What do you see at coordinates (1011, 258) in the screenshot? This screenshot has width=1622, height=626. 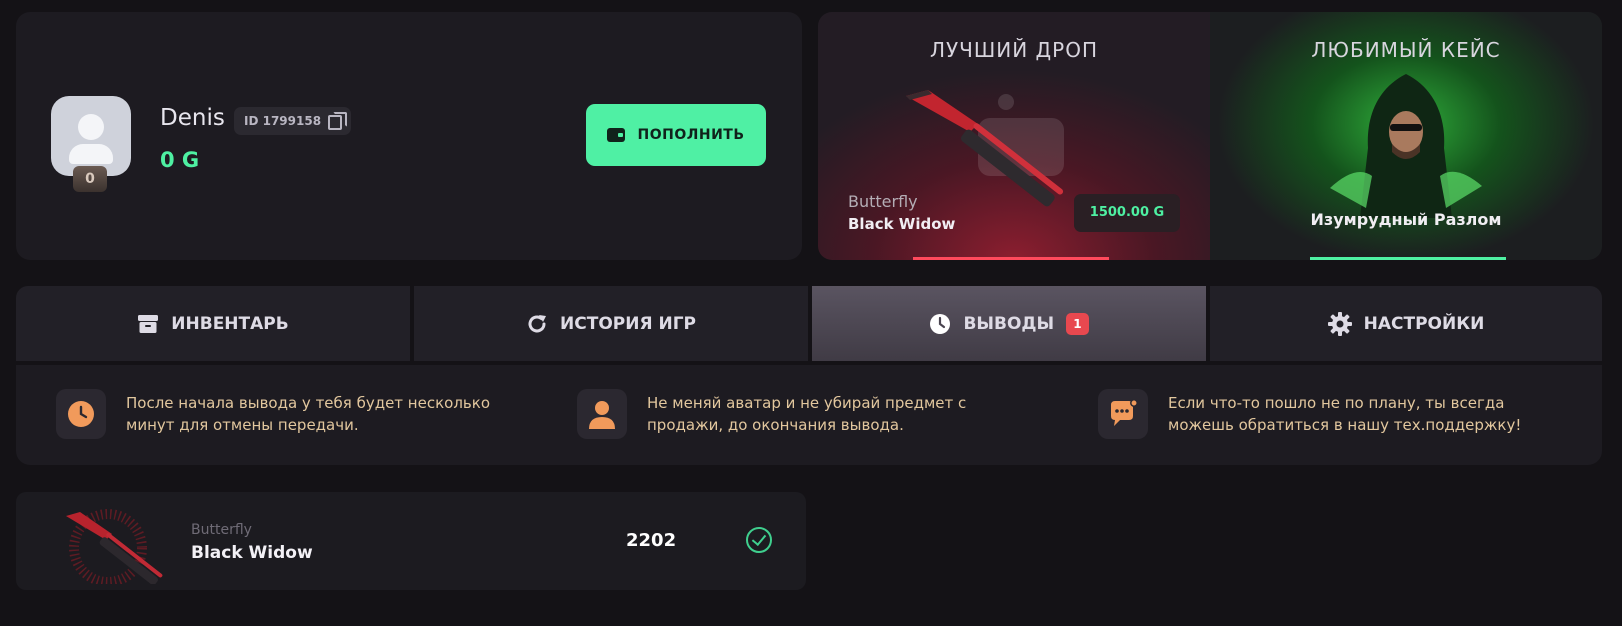 I see `best-drop-accent-bar` at bounding box center [1011, 258].